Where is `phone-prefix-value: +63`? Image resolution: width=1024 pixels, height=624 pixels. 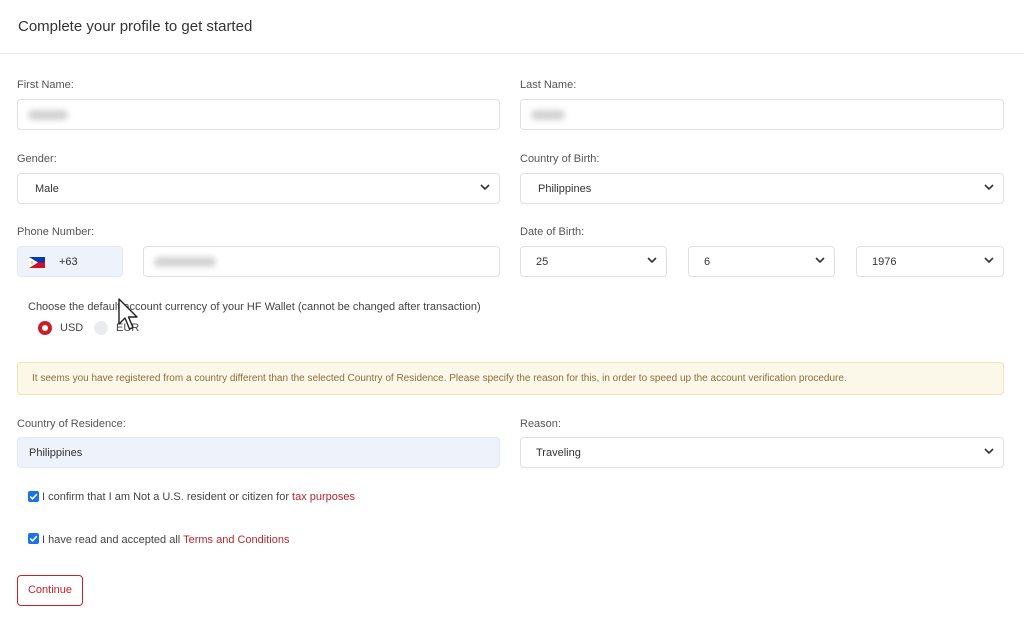
phone-prefix-value: +63 is located at coordinates (68, 262).